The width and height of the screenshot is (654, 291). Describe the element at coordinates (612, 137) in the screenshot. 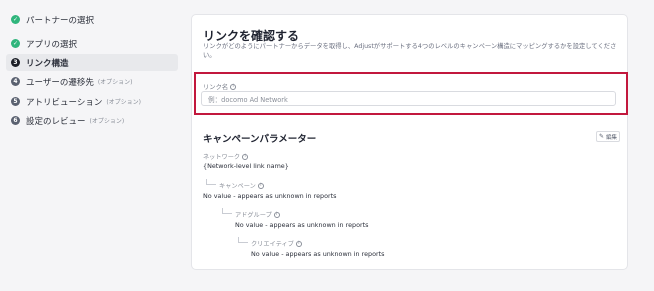

I see `edit-button-label: 編集` at that location.